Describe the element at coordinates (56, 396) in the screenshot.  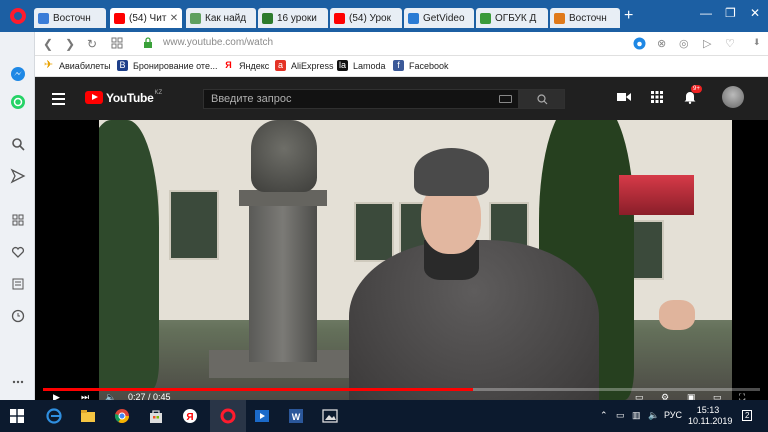
I see `play-button: ▶` at that location.